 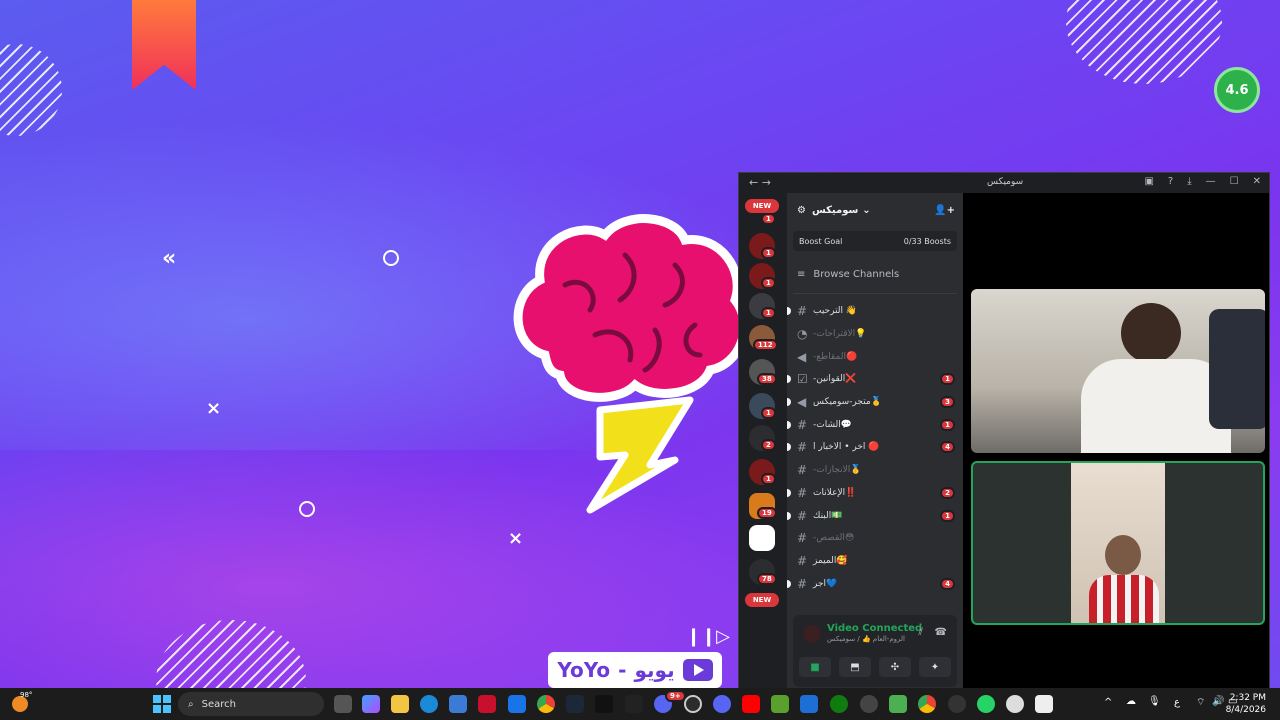 I want to click on onedrive-icon: ☁, so click(x=1131, y=701).